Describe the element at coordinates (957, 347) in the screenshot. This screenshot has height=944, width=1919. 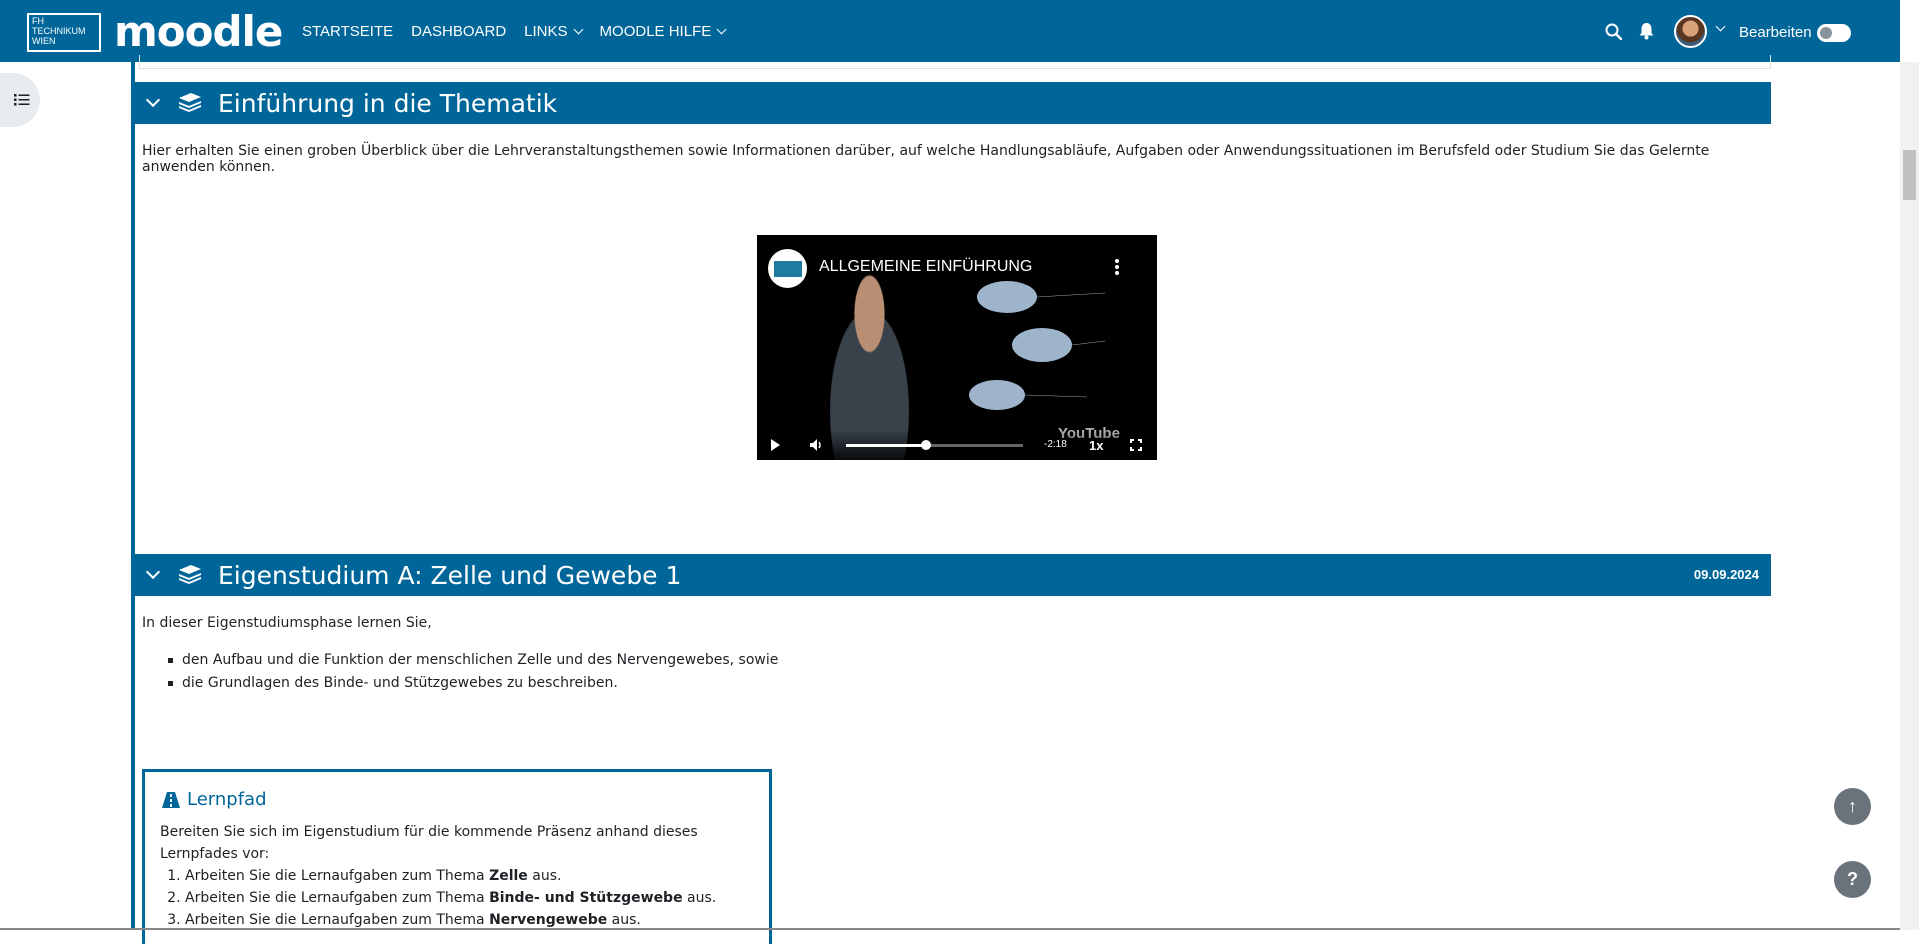
I see `youtube-video-player: ALLGEMEINE EINFÜHRUNG YouTube -2:18 1x` at that location.